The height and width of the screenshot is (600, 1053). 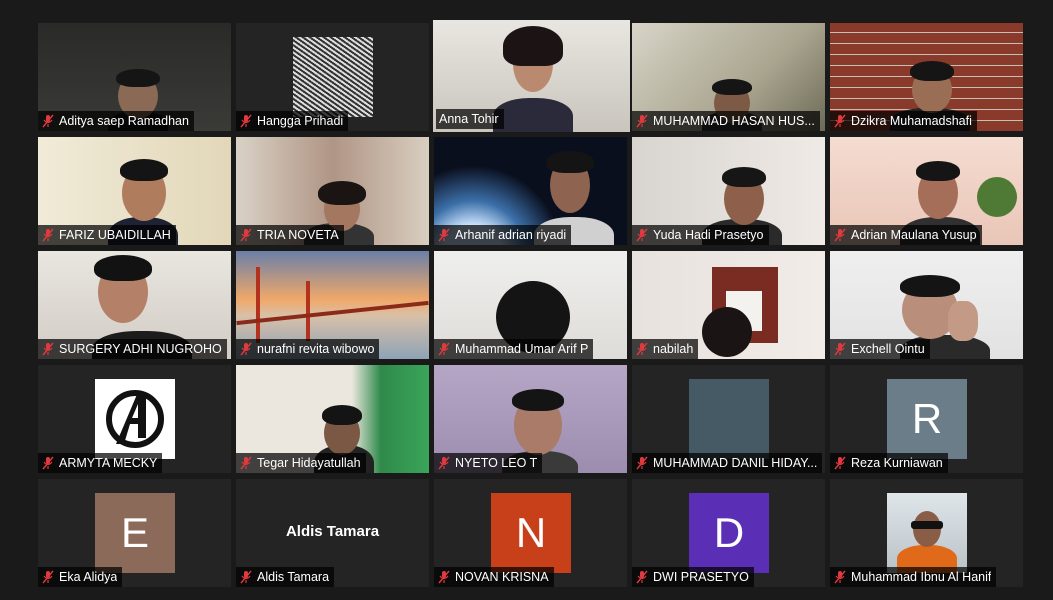 I want to click on participant-tile: nurafni revita wibowo, so click(x=332, y=305).